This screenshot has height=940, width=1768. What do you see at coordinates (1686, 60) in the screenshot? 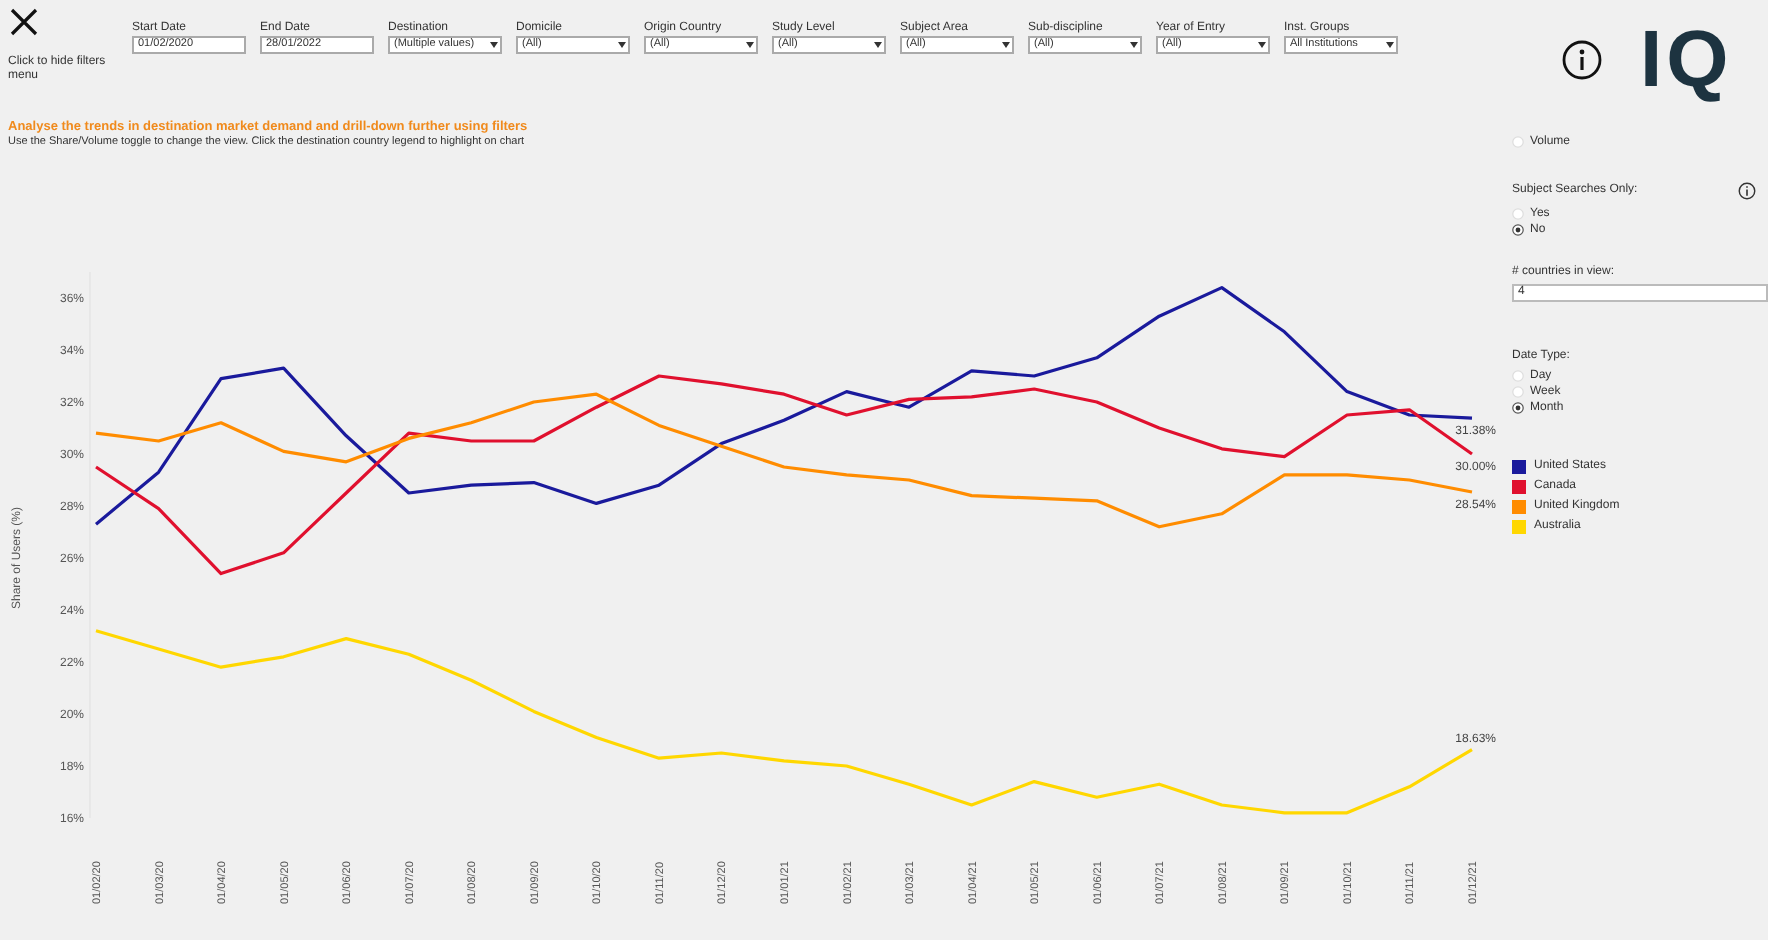
I see `logo: IQ` at bounding box center [1686, 60].